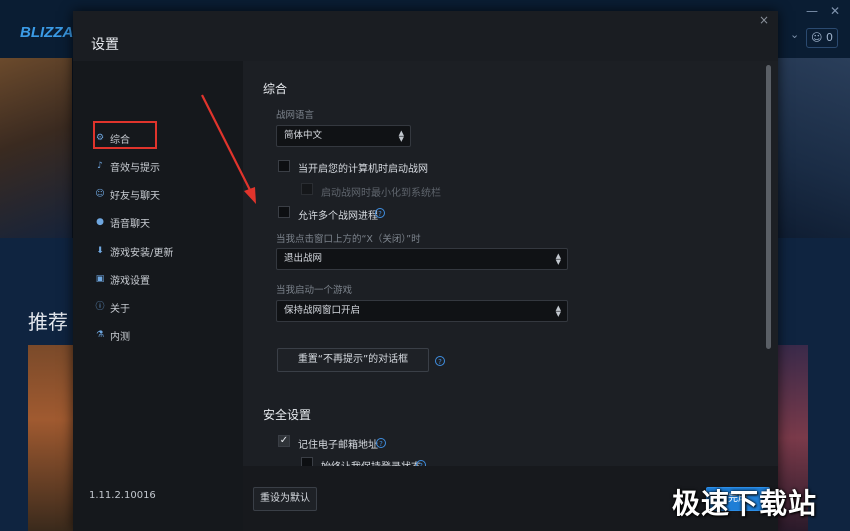 The height and width of the screenshot is (531, 850). What do you see at coordinates (135, 168) in the screenshot?
I see `sidebar-item-label: 音效与提示` at bounding box center [135, 168].